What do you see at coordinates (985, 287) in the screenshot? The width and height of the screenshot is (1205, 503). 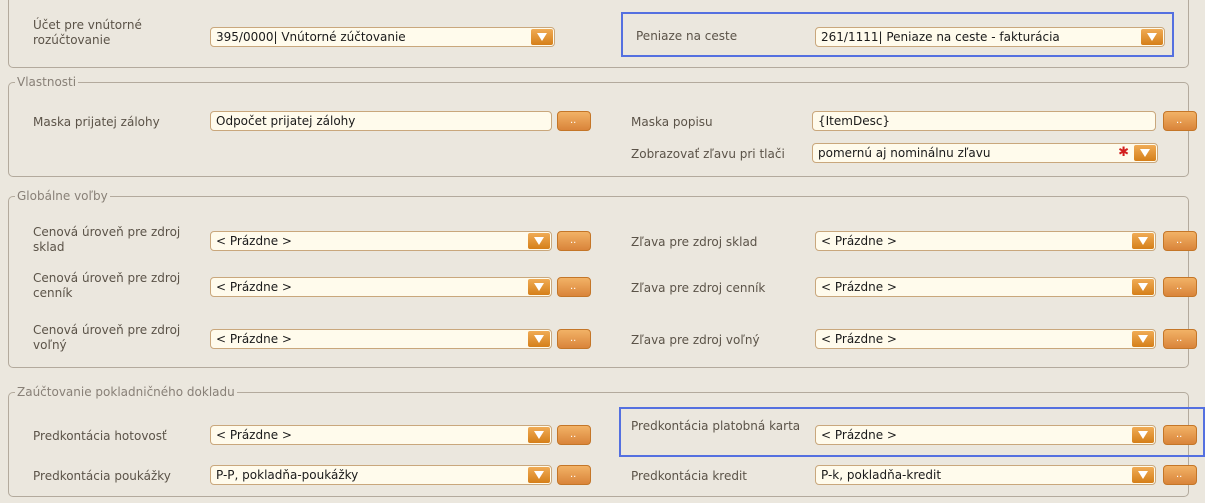 I see `zlava-cennik-select: < Prázdne >` at bounding box center [985, 287].